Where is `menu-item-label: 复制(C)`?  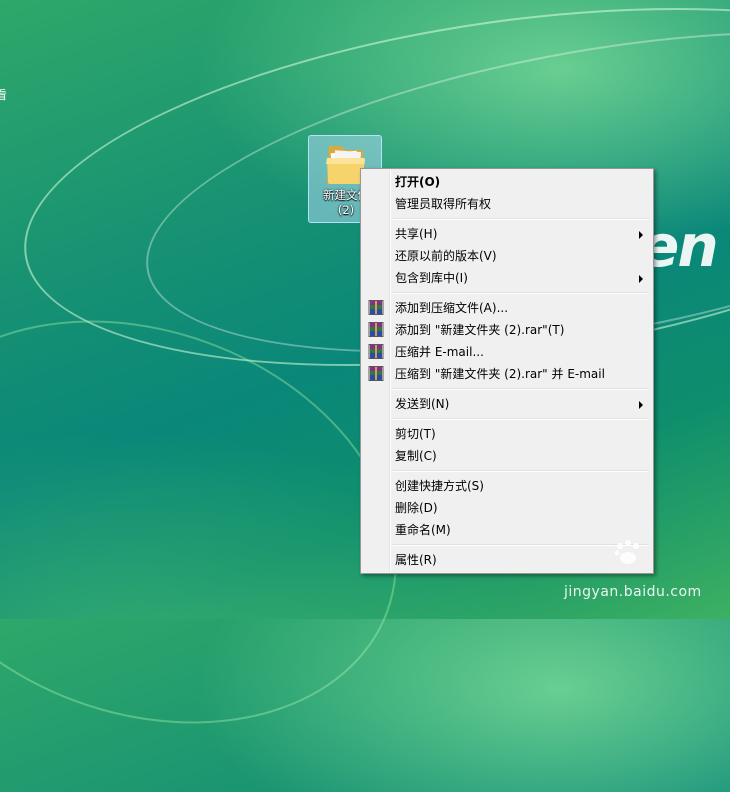
menu-item-label: 复制(C) is located at coordinates (416, 456).